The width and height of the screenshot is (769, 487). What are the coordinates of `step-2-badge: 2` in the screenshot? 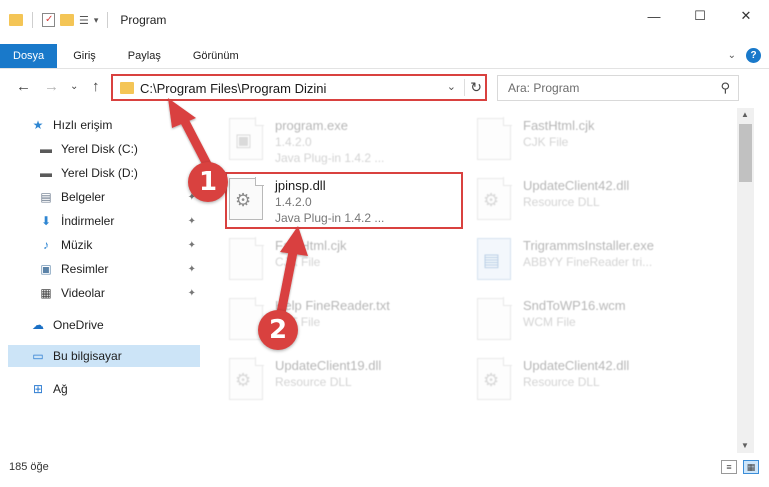 It's located at (278, 330).